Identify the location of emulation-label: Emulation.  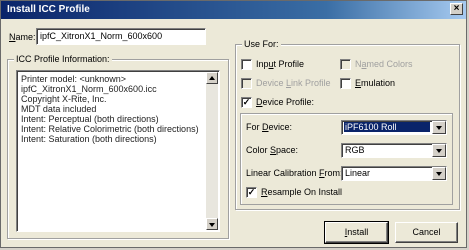
(375, 83).